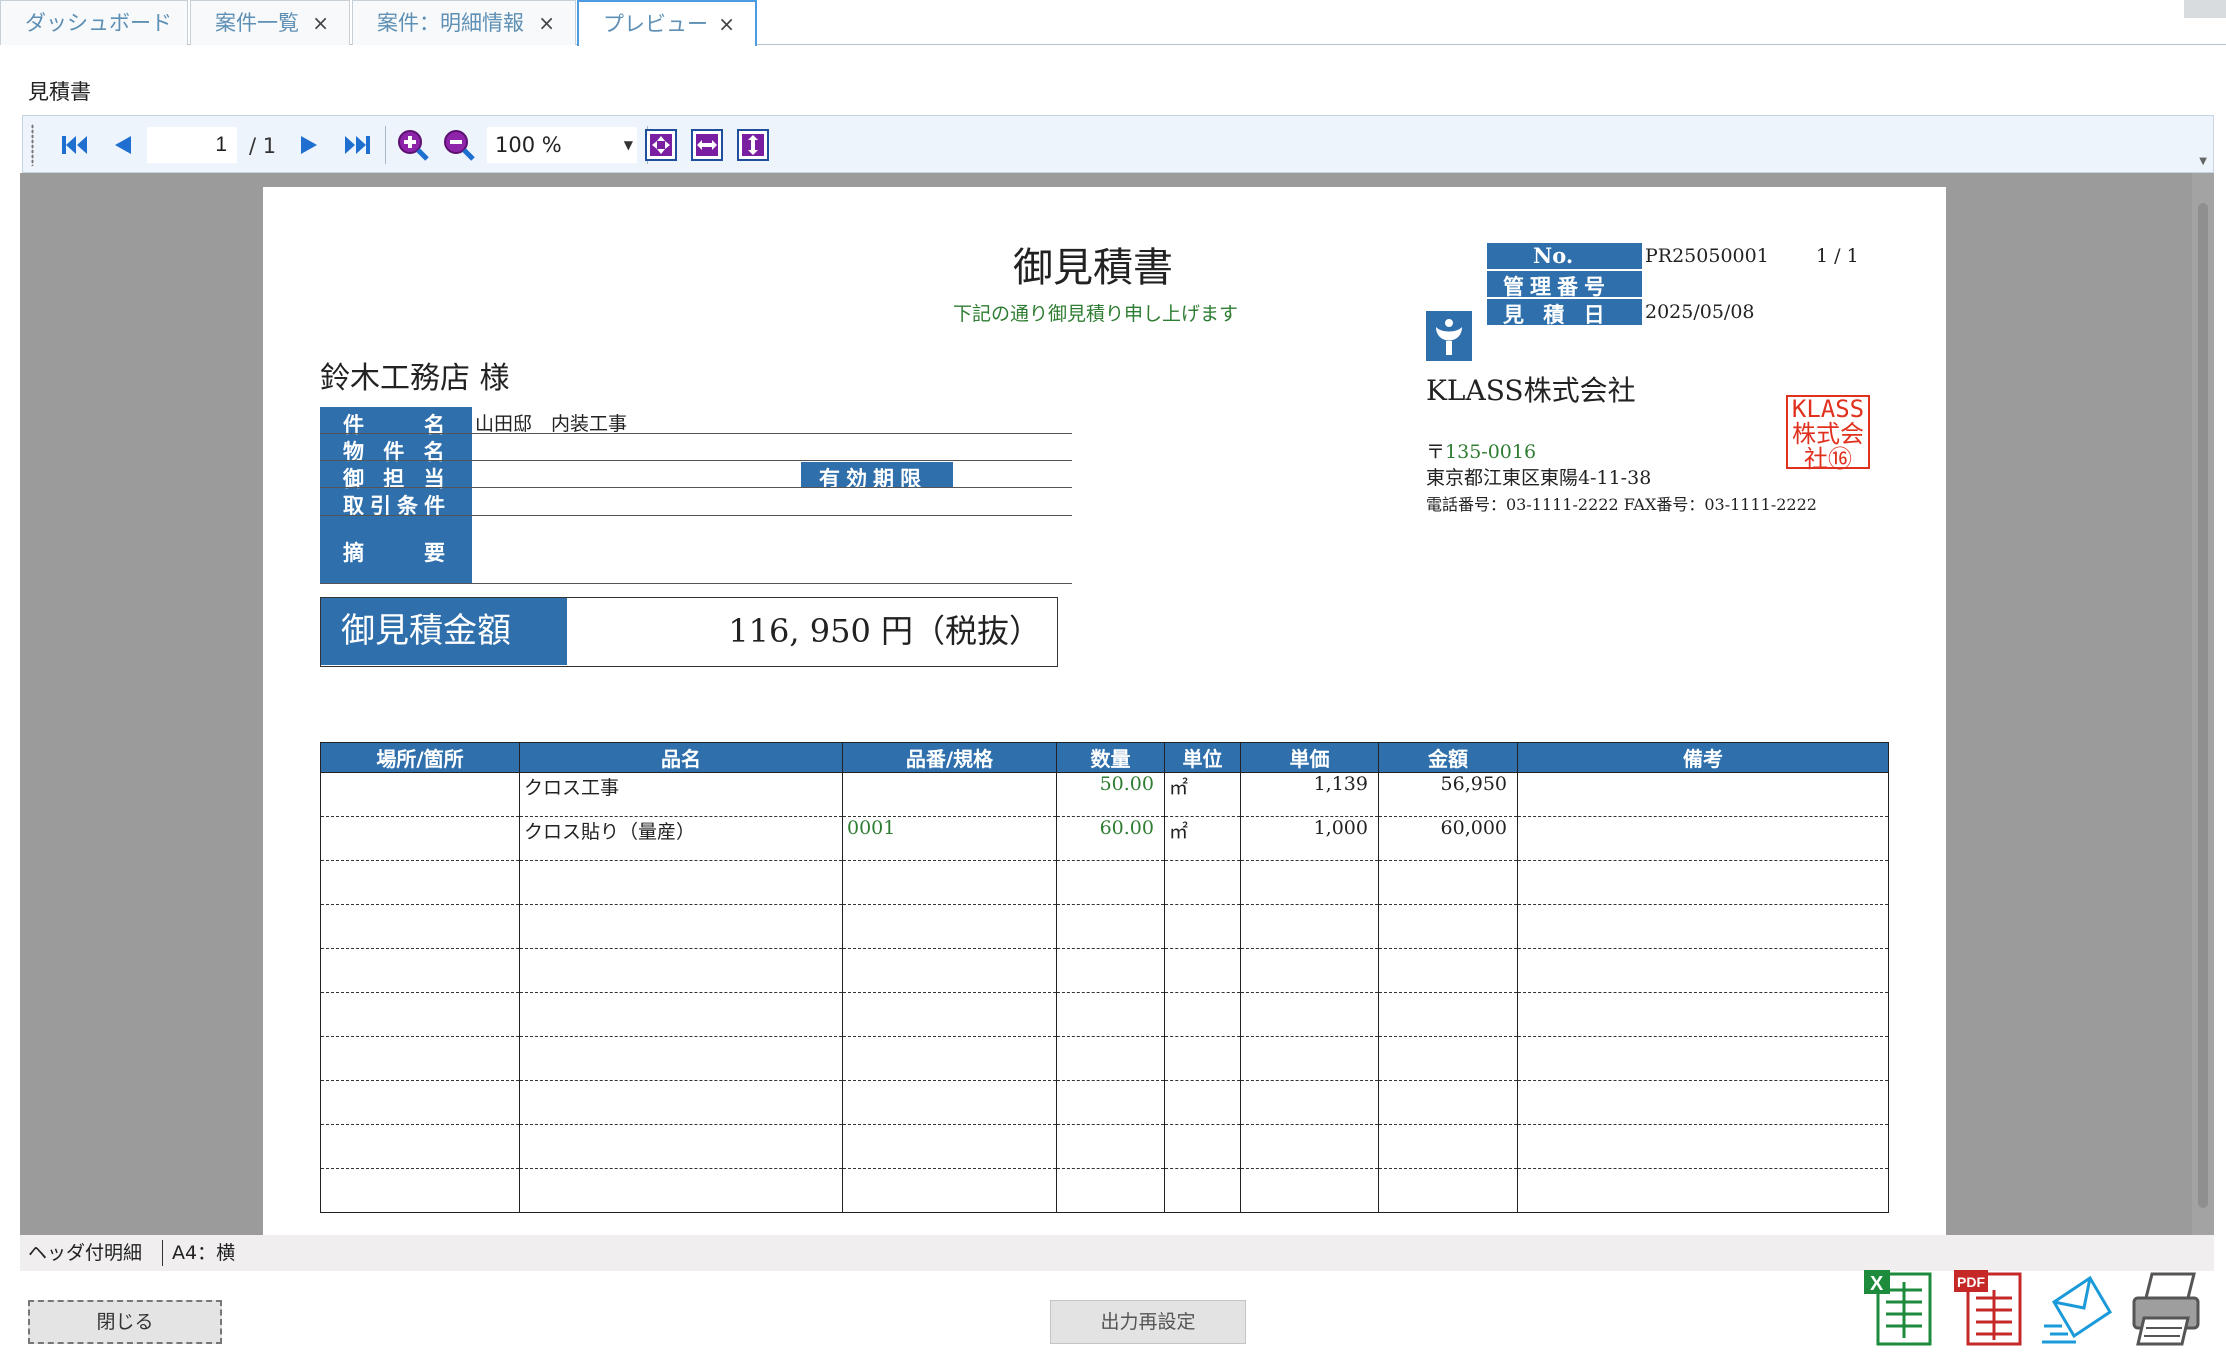 This screenshot has height=1362, width=2226. I want to click on property-label: 物 件 名, so click(397, 451).